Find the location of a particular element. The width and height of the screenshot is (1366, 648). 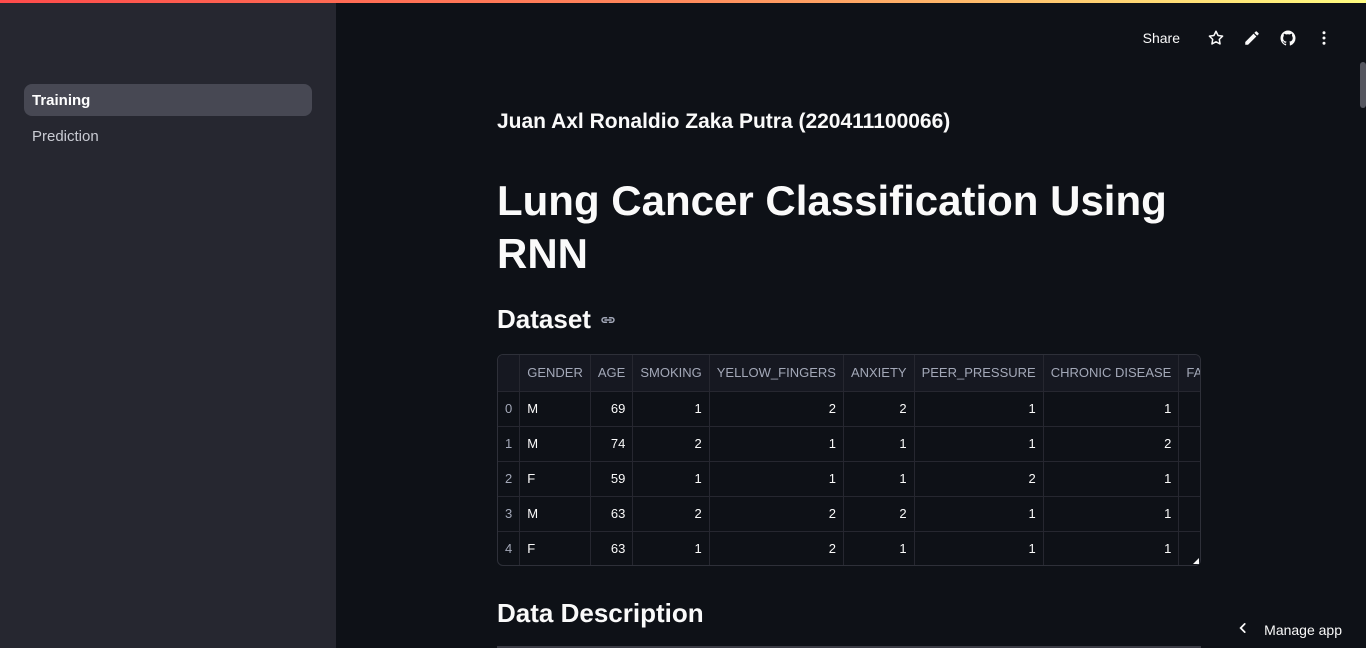

dataset-heading-text: Dataset is located at coordinates (544, 319).